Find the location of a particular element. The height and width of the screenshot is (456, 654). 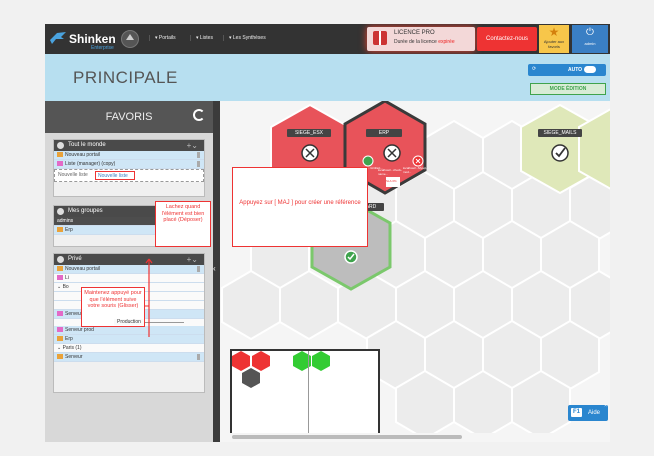

nav-listes: Listes is located at coordinates (201, 38).